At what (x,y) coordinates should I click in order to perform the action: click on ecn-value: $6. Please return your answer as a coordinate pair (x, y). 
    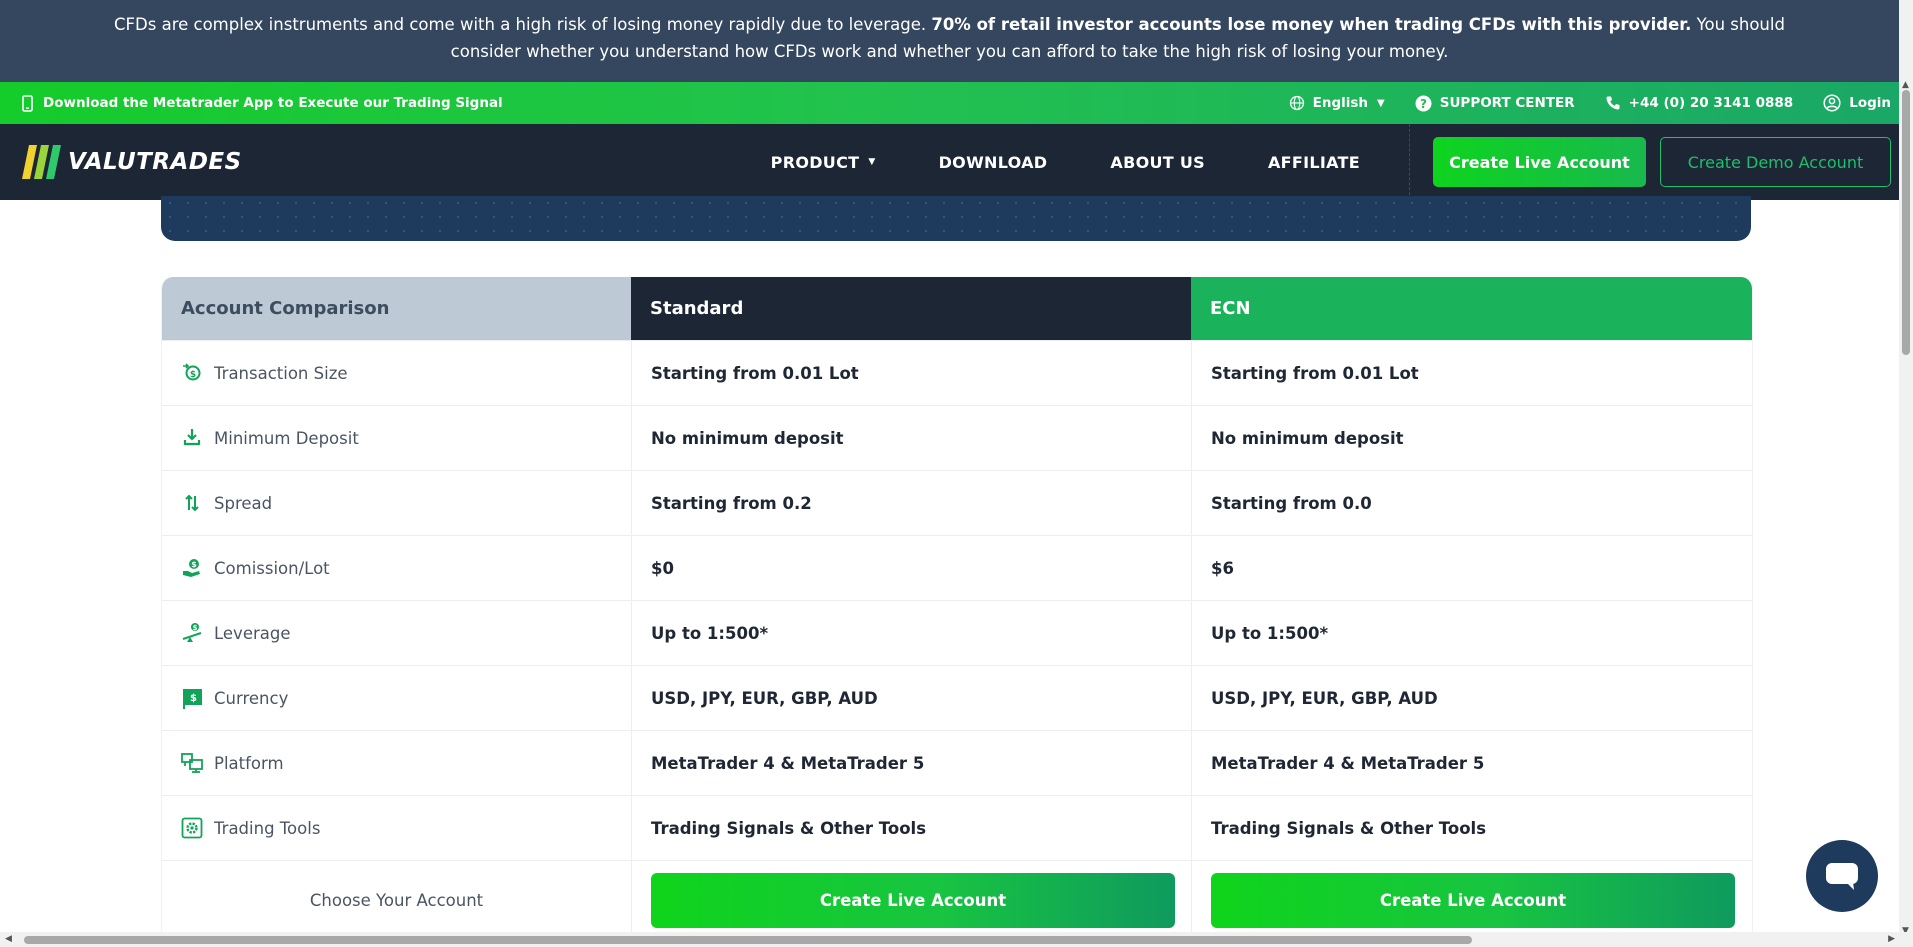
    Looking at the image, I should click on (1471, 568).